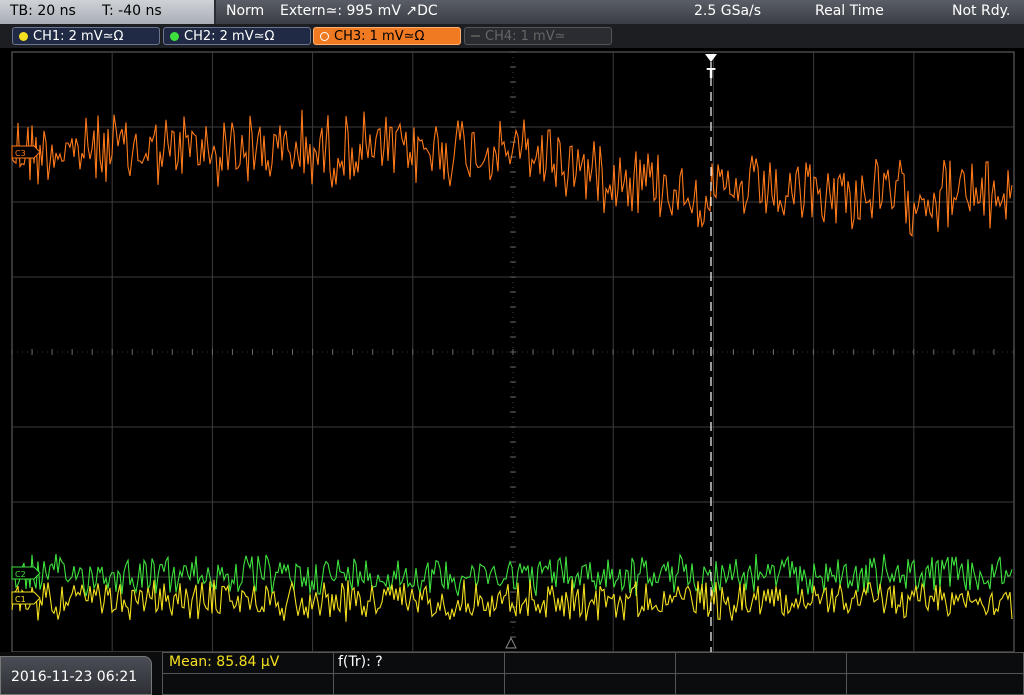 The width and height of the screenshot is (1024, 695). I want to click on acquisition-mode-label: Real Time, so click(849, 11).